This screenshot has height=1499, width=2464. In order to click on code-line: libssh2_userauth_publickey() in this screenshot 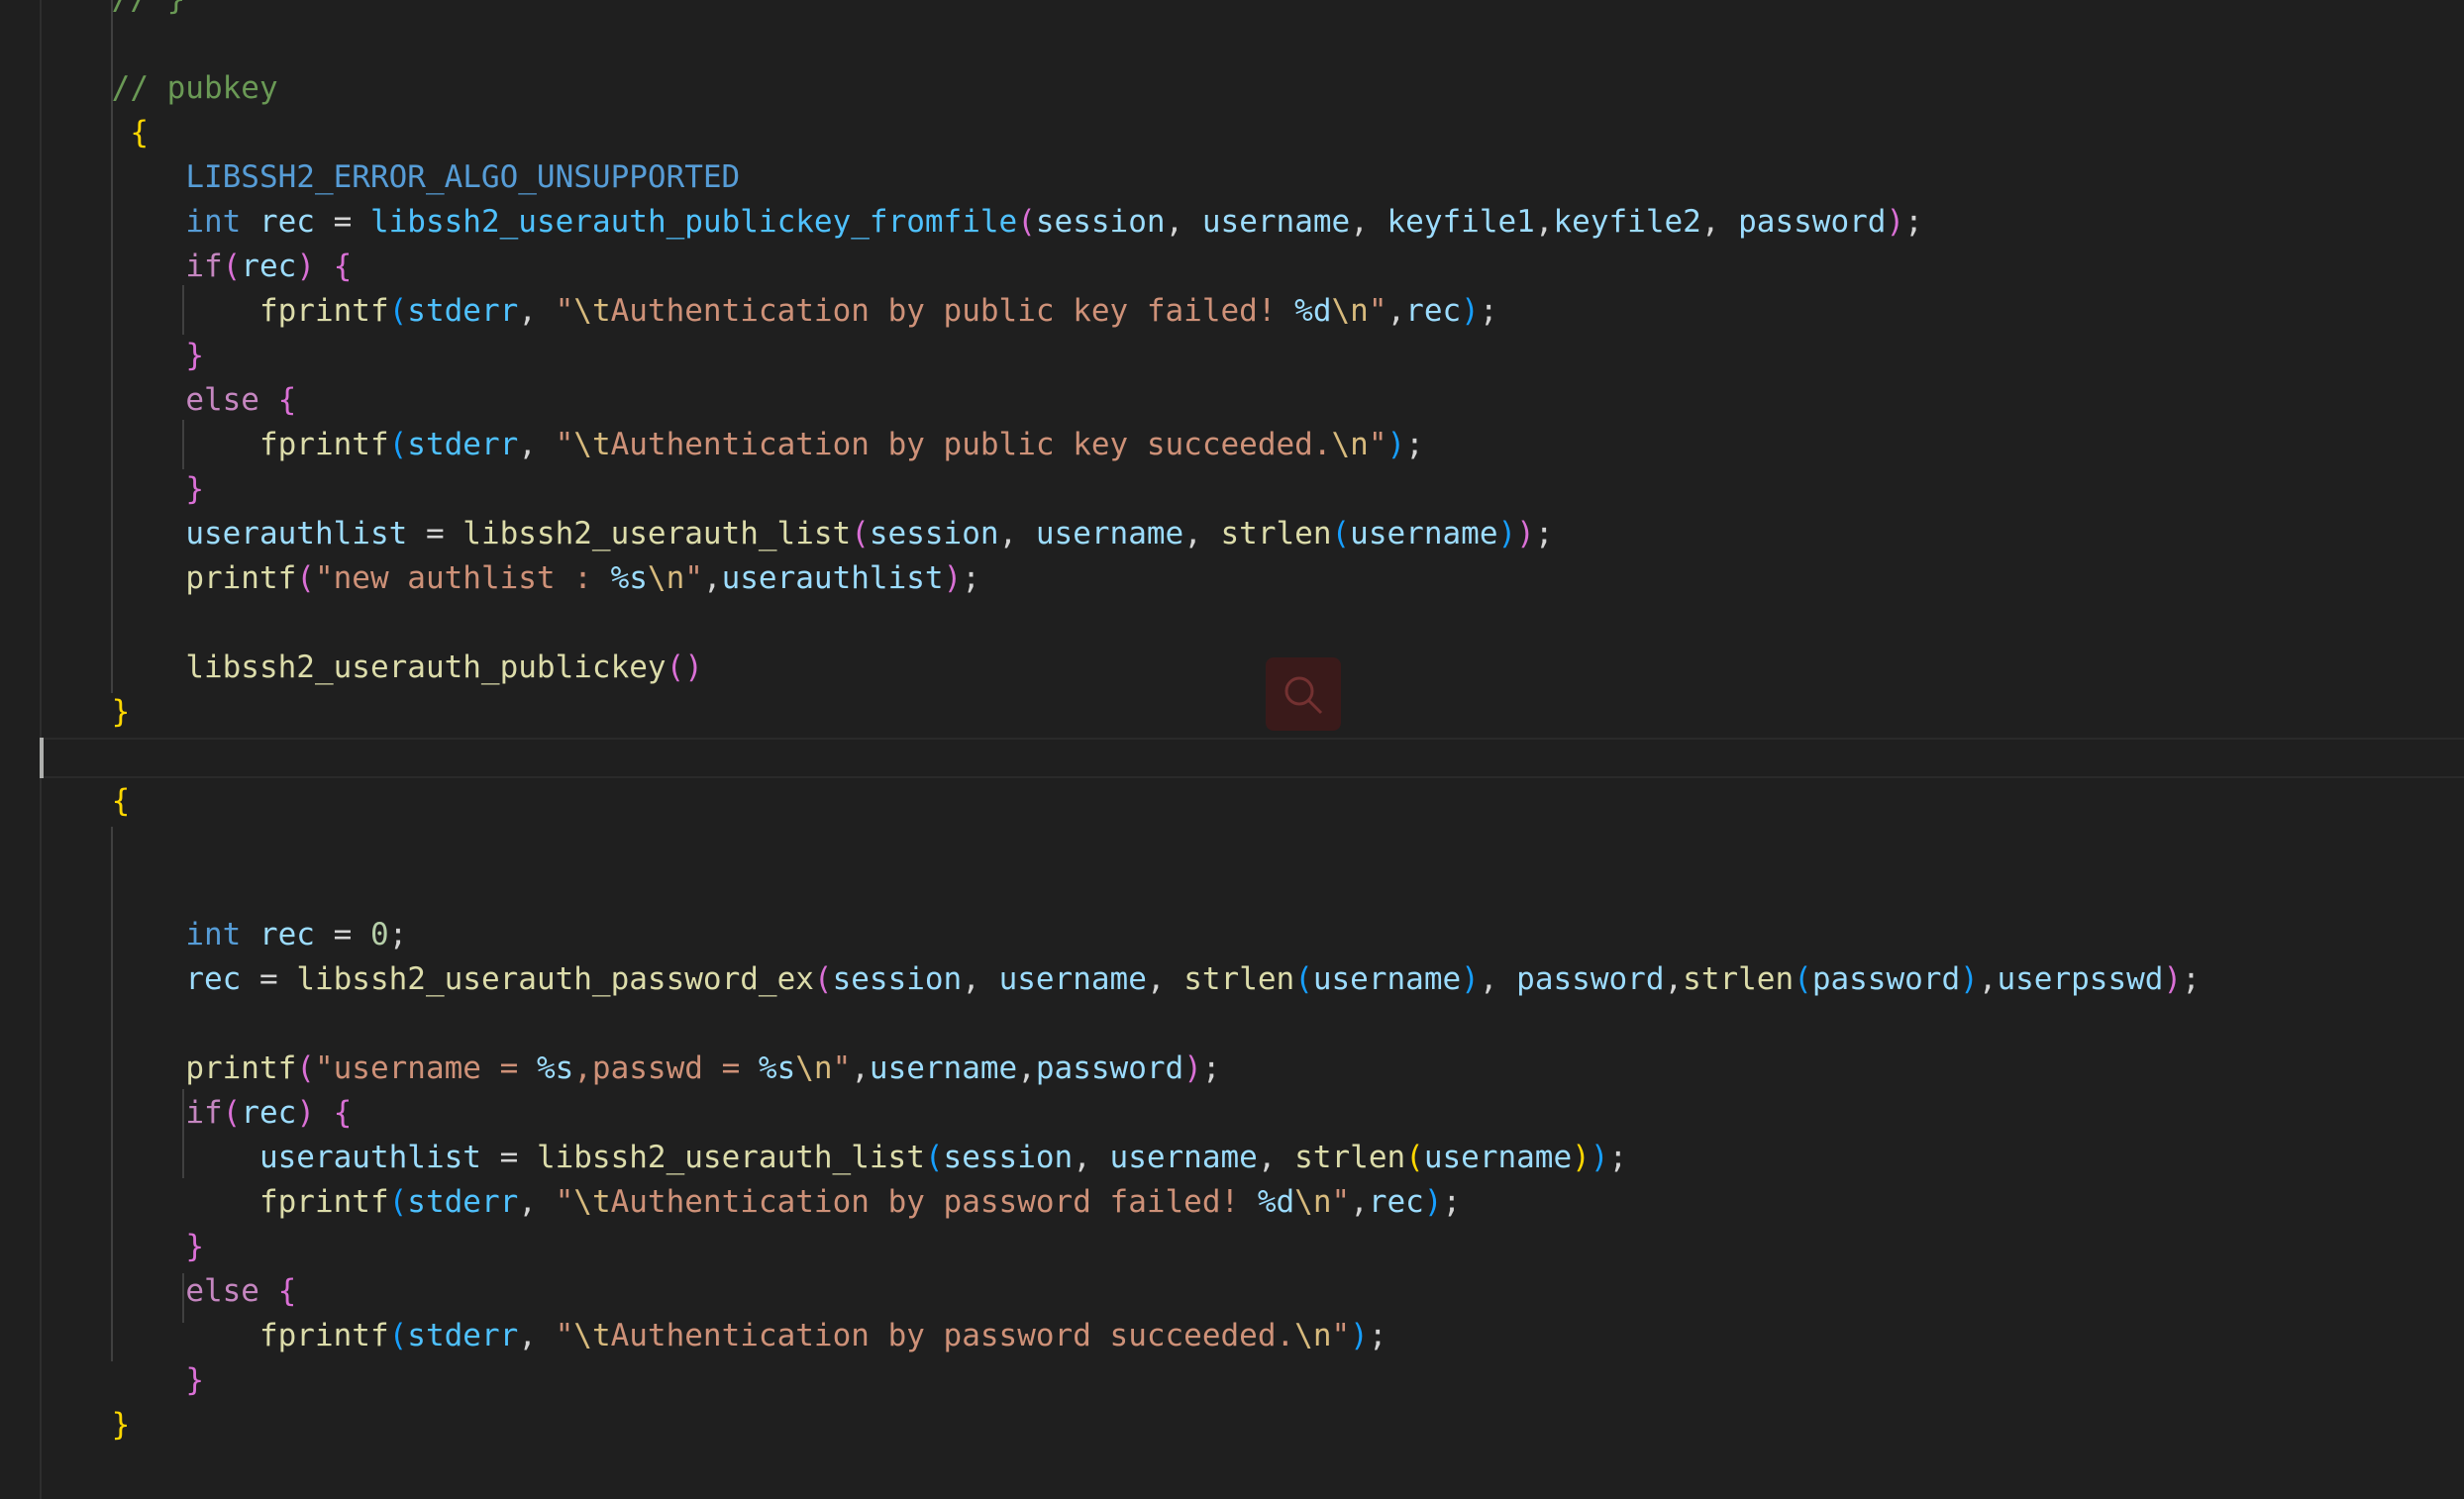, I will do `click(444, 668)`.